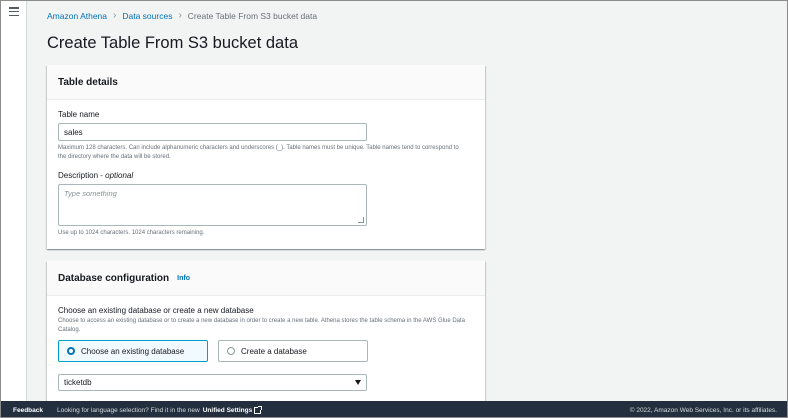 This screenshot has width=788, height=418. I want to click on option-existing-database: Choose an existing database, so click(133, 351).